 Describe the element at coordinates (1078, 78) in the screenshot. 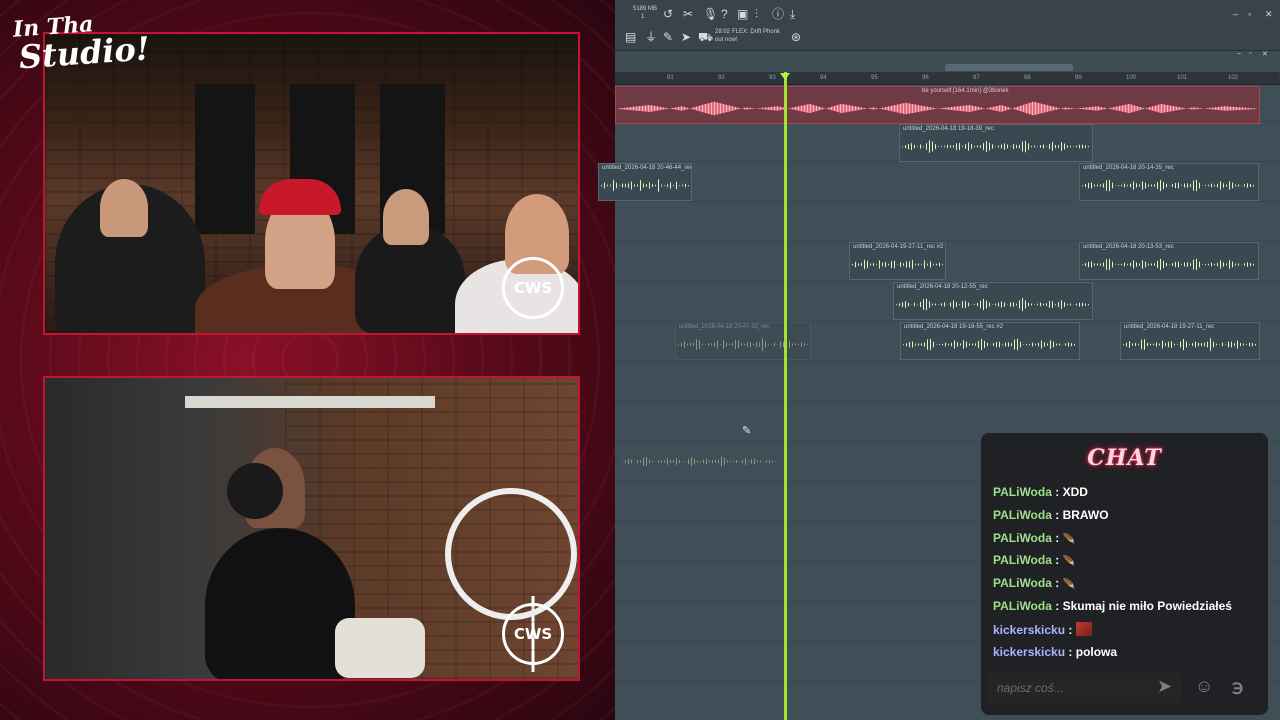

I see `ruler-tick: 99` at that location.